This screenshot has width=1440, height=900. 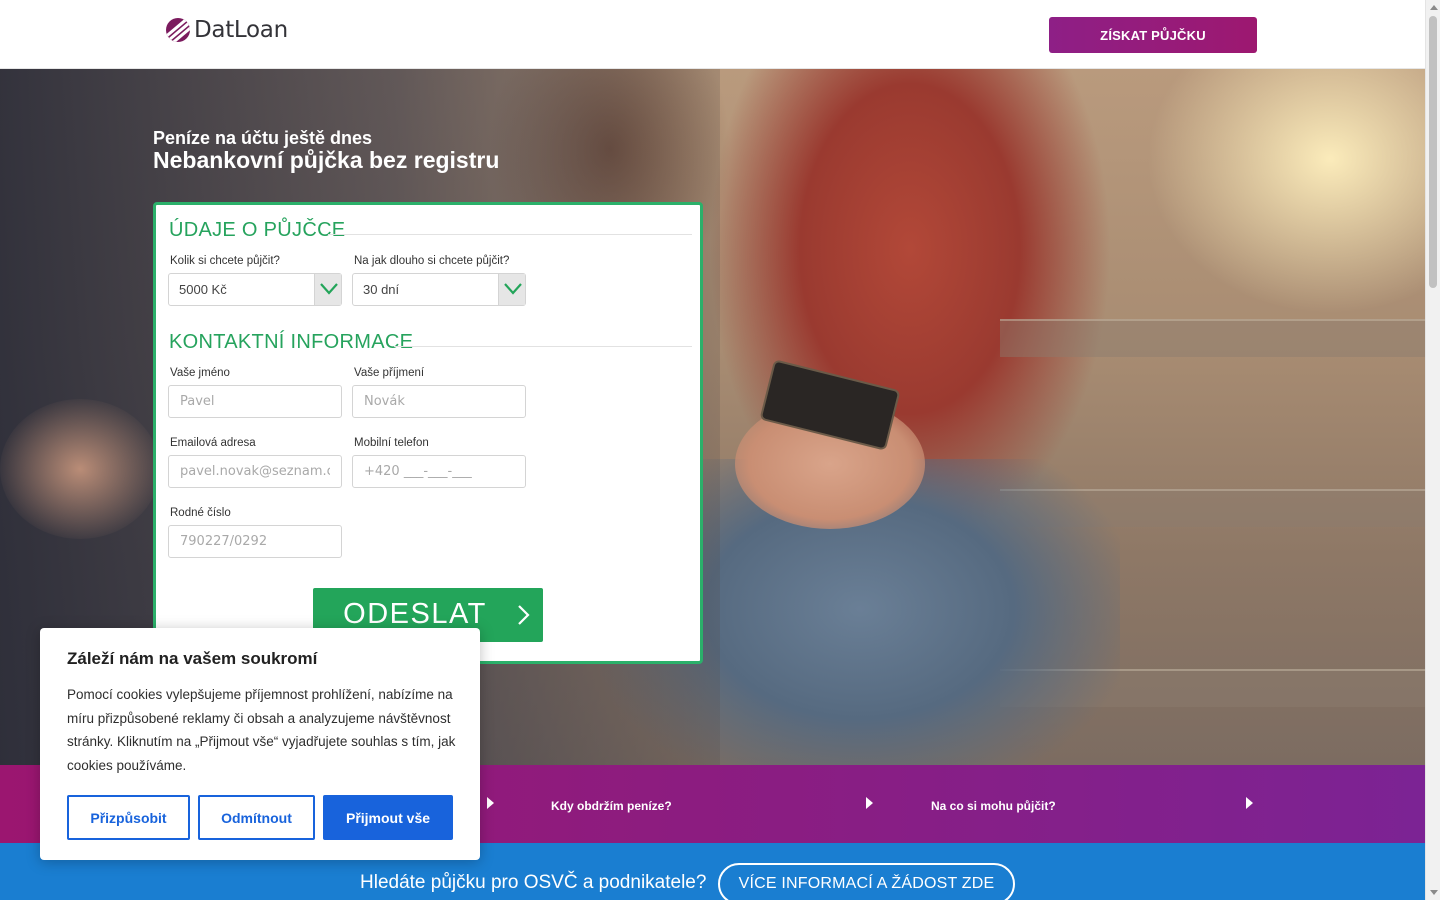 I want to click on email-input, so click(x=255, y=471).